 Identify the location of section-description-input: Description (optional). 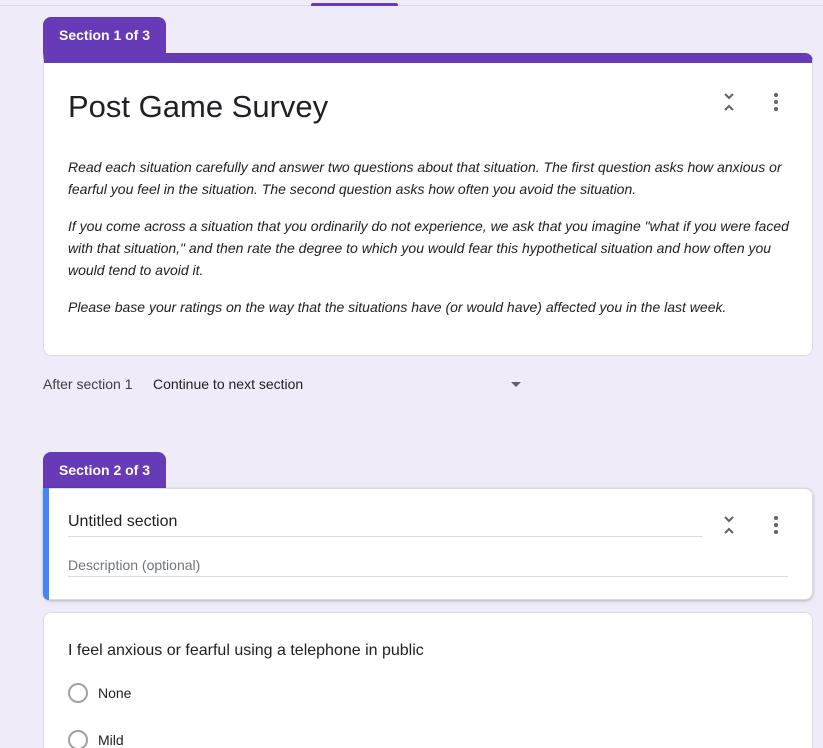
(428, 566).